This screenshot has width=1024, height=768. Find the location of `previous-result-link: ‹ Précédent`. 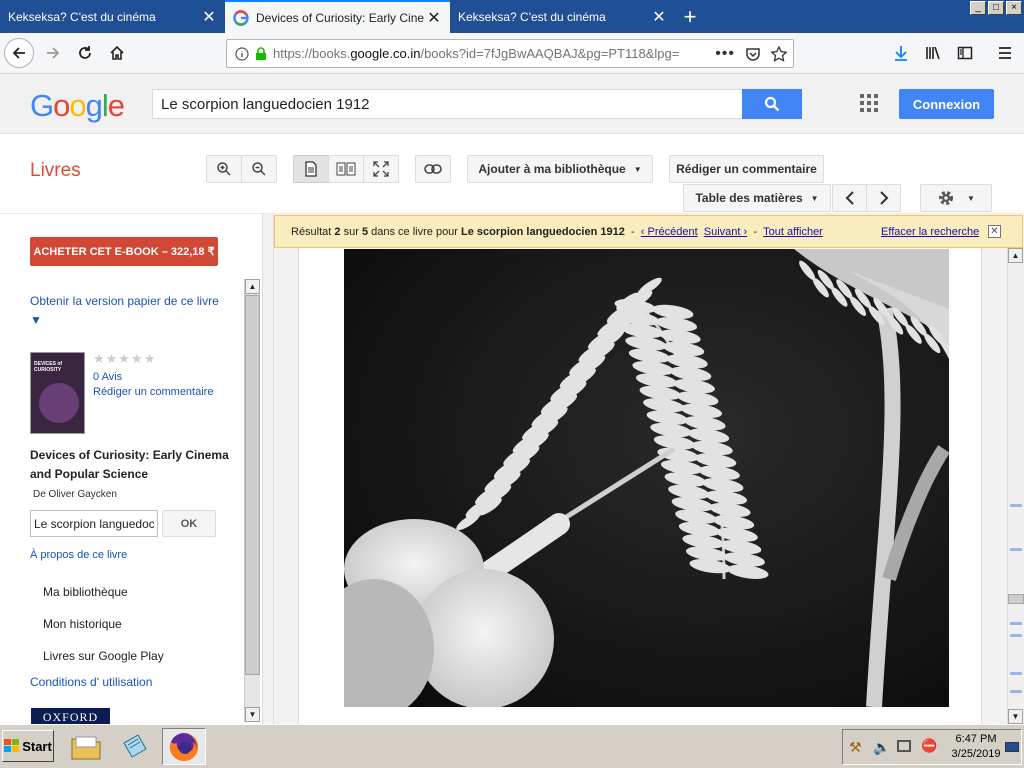

previous-result-link: ‹ Précédent is located at coordinates (669, 232).